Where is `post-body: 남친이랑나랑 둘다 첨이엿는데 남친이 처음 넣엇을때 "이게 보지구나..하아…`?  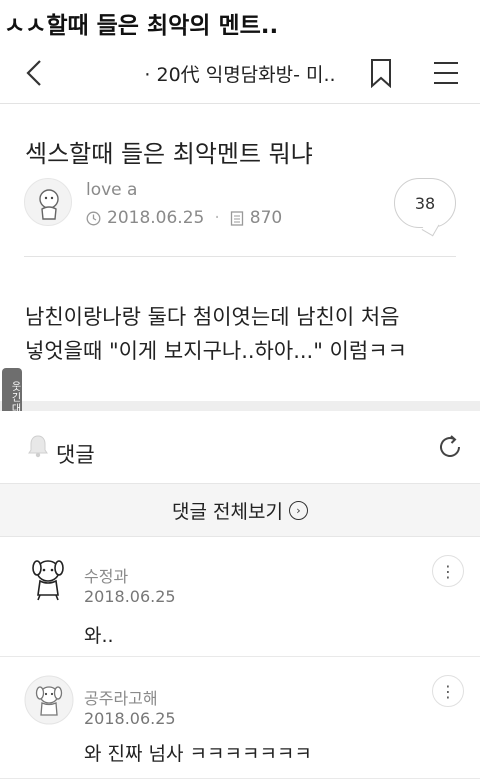
post-body: 남친이랑나랑 둘다 첨이엿는데 남친이 처음 넣엇을때 "이게 보지구나..하아… is located at coordinates (245, 334).